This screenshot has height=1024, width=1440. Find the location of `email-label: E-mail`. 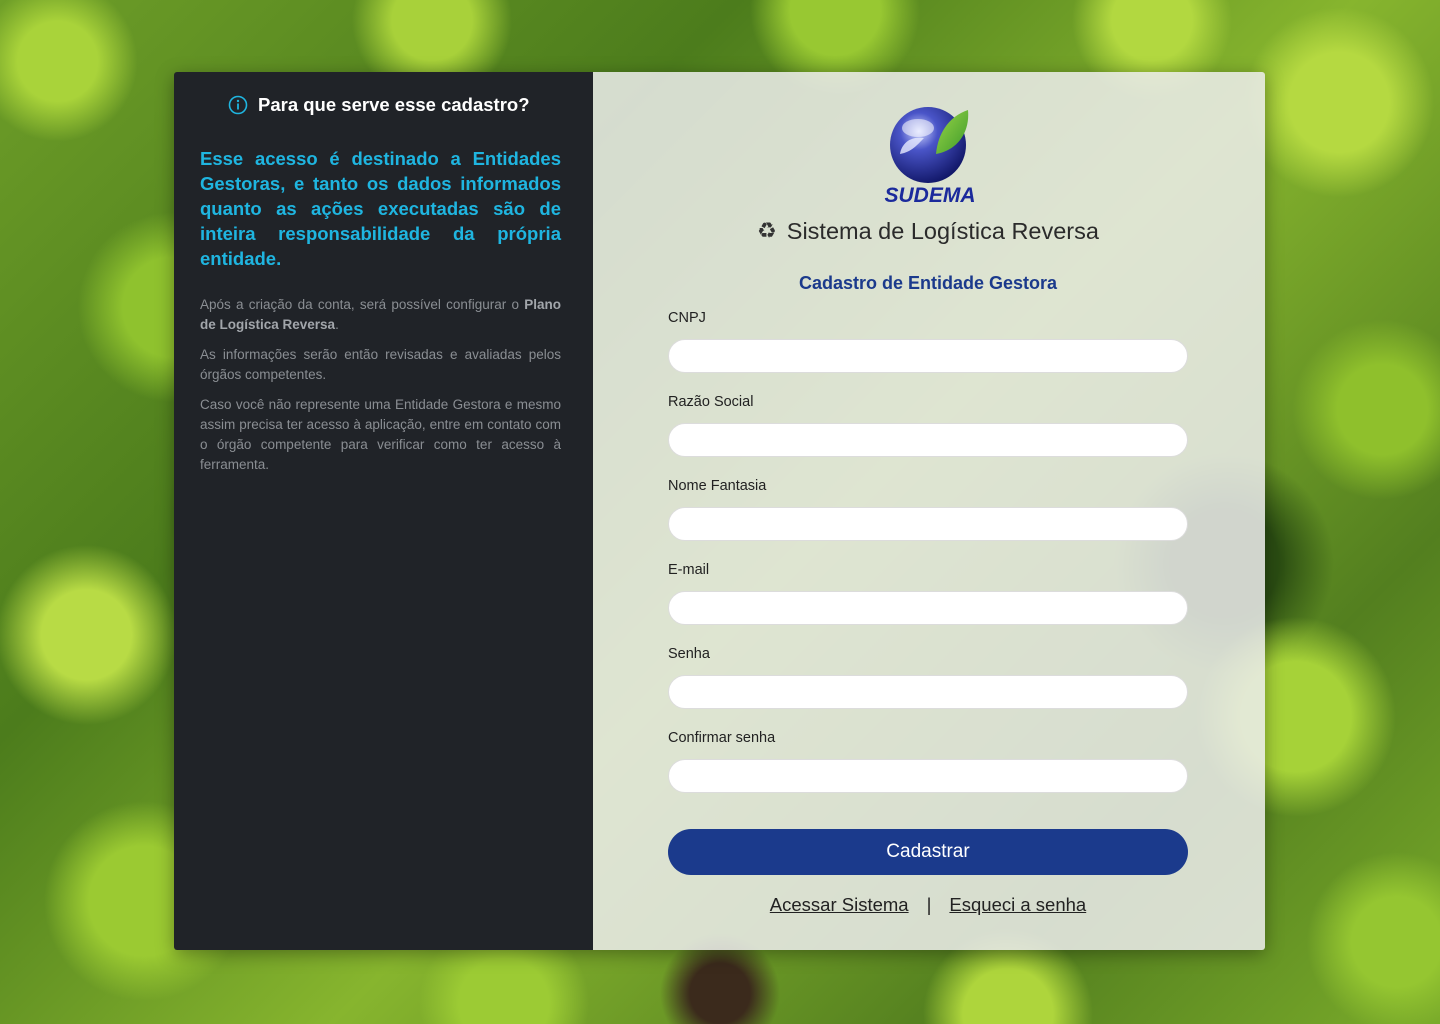

email-label: E-mail is located at coordinates (689, 570).